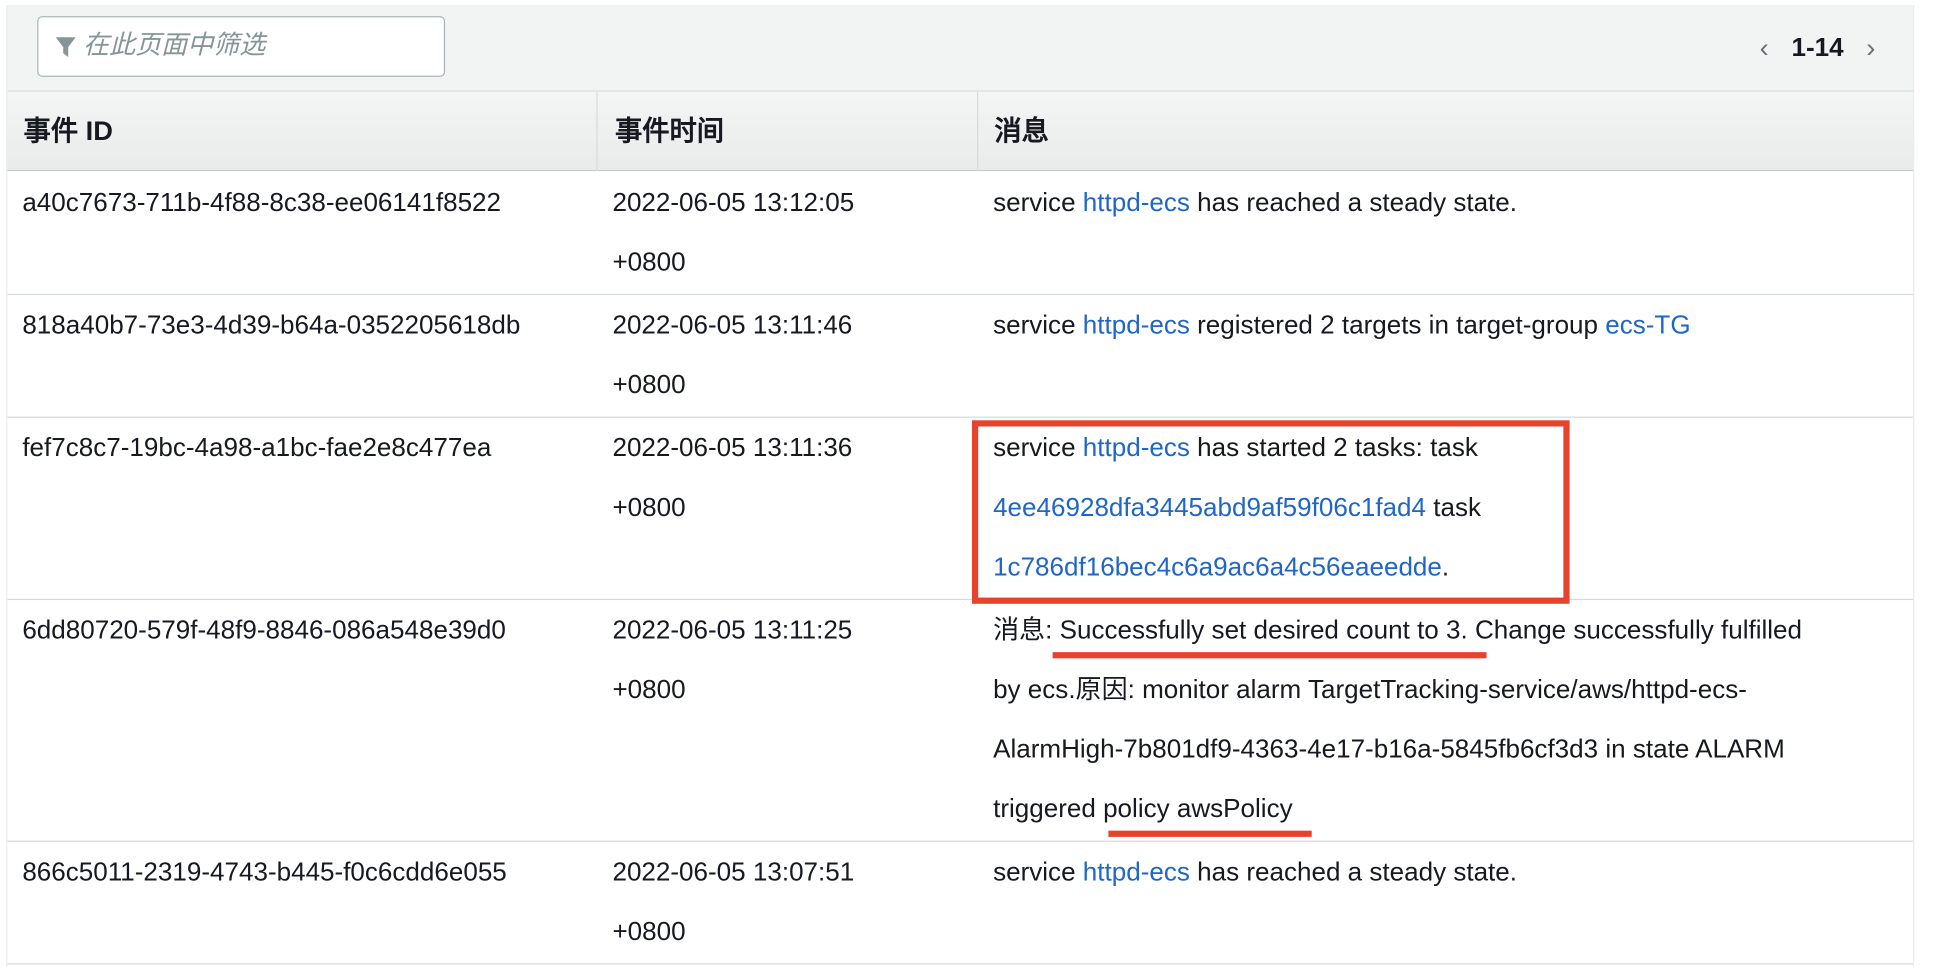  Describe the element at coordinates (732, 630) in the screenshot. I see `event-time-date: 2022-06-05 13:11:25` at that location.